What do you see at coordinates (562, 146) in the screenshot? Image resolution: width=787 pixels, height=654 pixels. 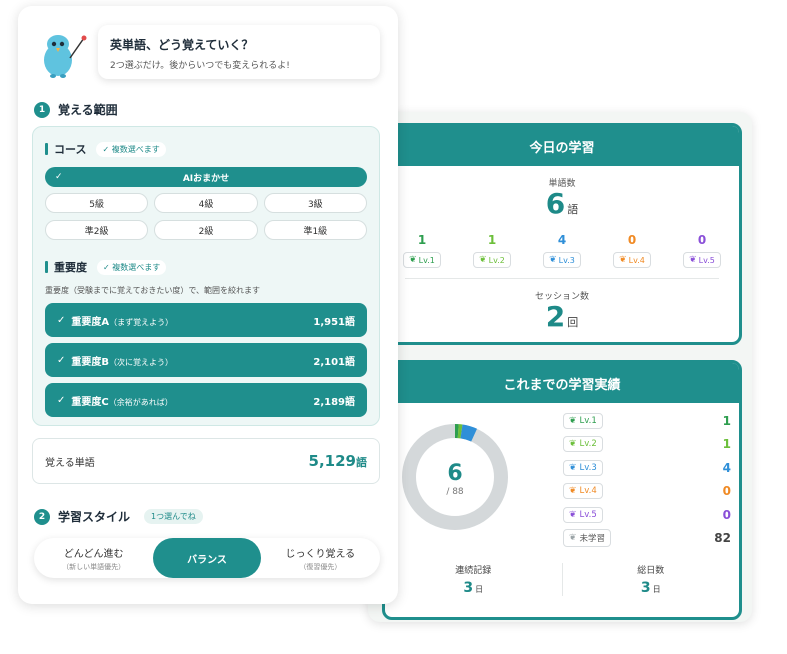 I see `today-header: 今日の学習` at bounding box center [562, 146].